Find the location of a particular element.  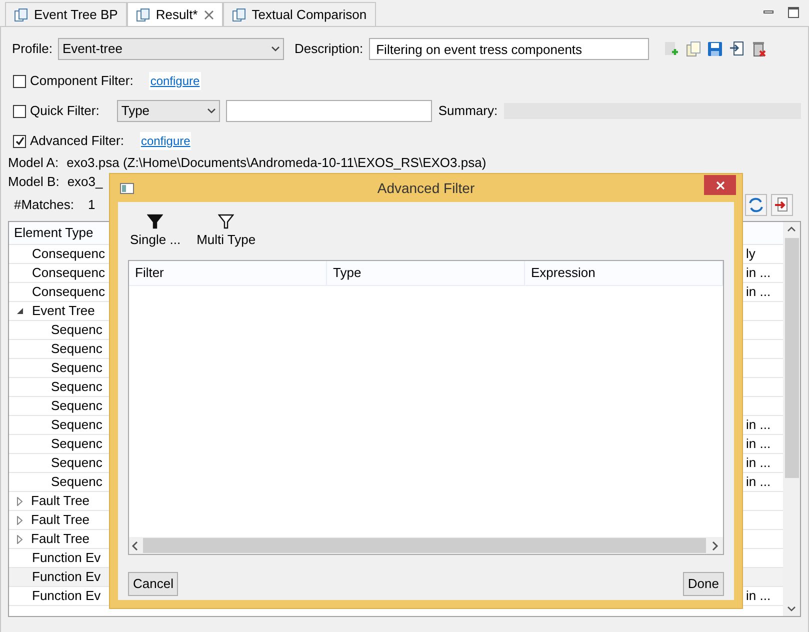

model-a-path: exo3.psa (Z:\Home\Documents\Andromeda-10-11\EXOS_RS\EXO3.psa) is located at coordinates (276, 163).